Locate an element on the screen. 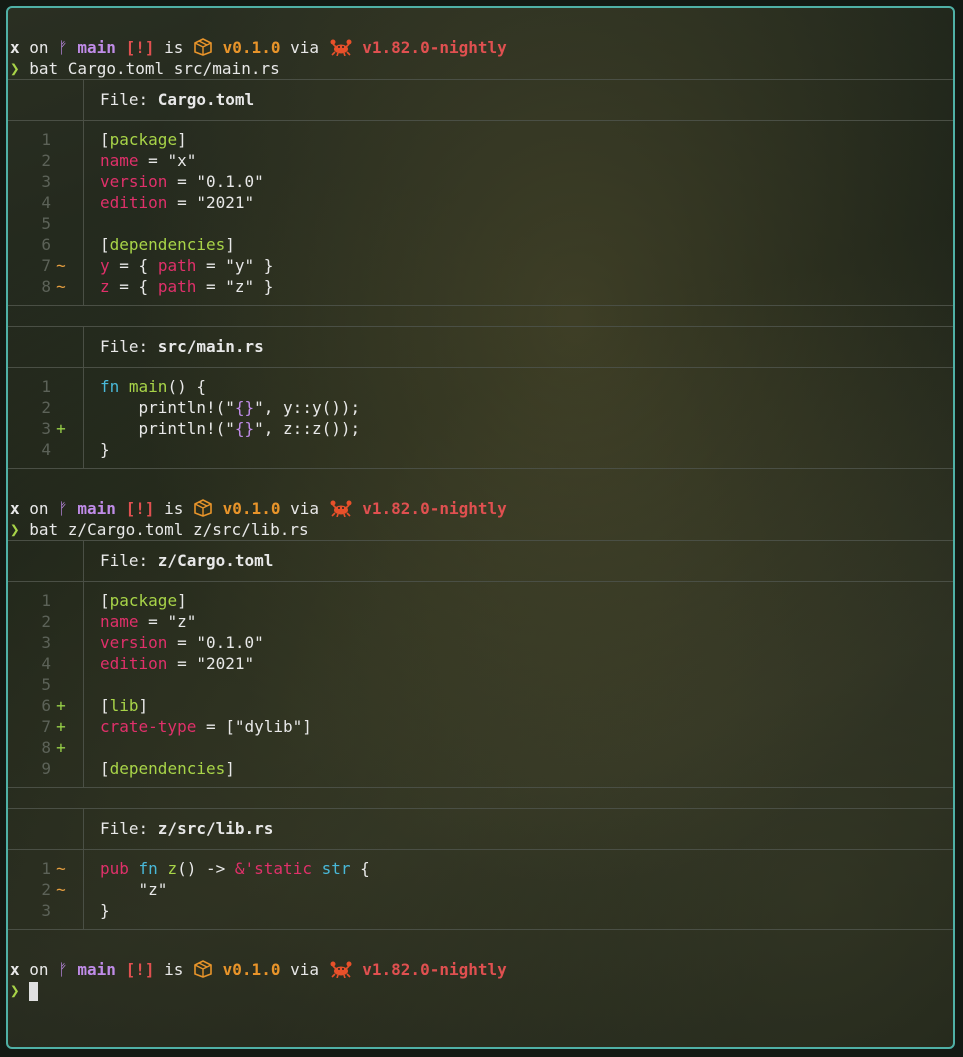 This screenshot has height=1057, width=963. command-line: ❯ bat Cargo.toml src/main.rs is located at coordinates (480, 68).